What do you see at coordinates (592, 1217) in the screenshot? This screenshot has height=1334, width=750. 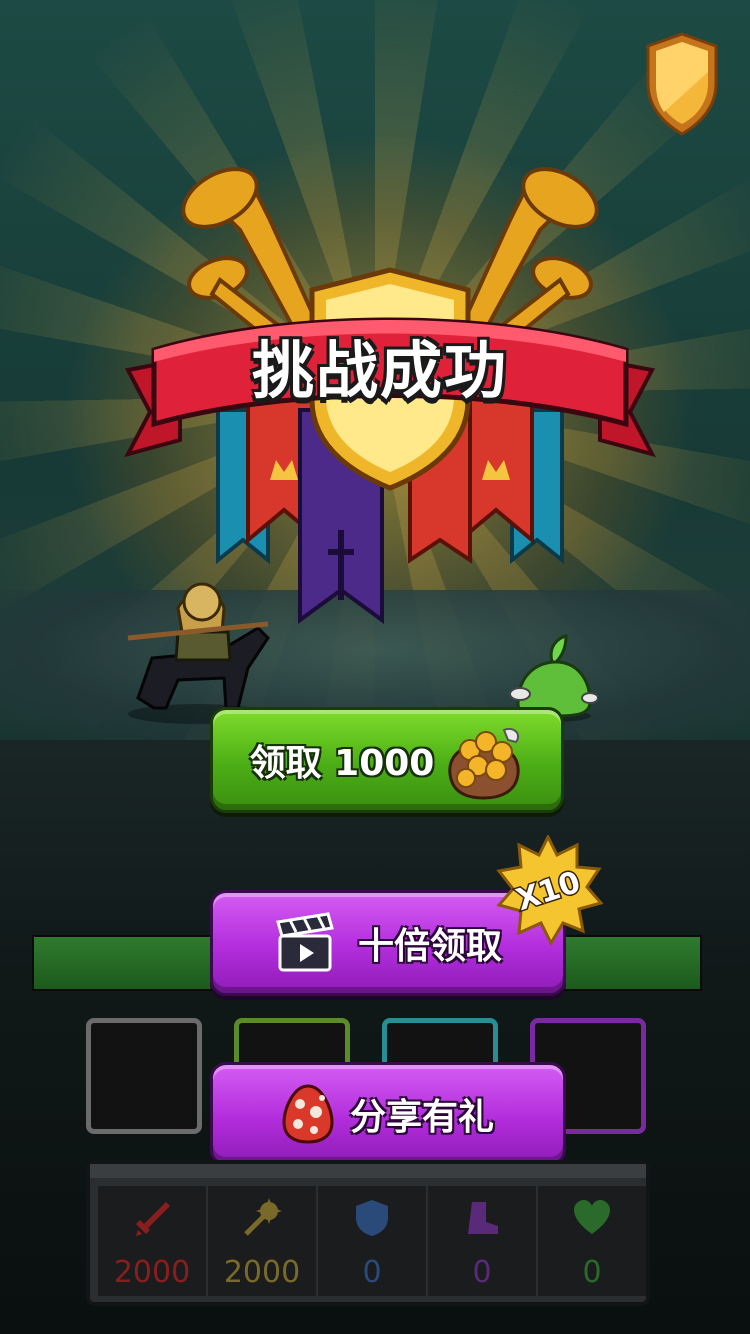 I see `heart-icon` at bounding box center [592, 1217].